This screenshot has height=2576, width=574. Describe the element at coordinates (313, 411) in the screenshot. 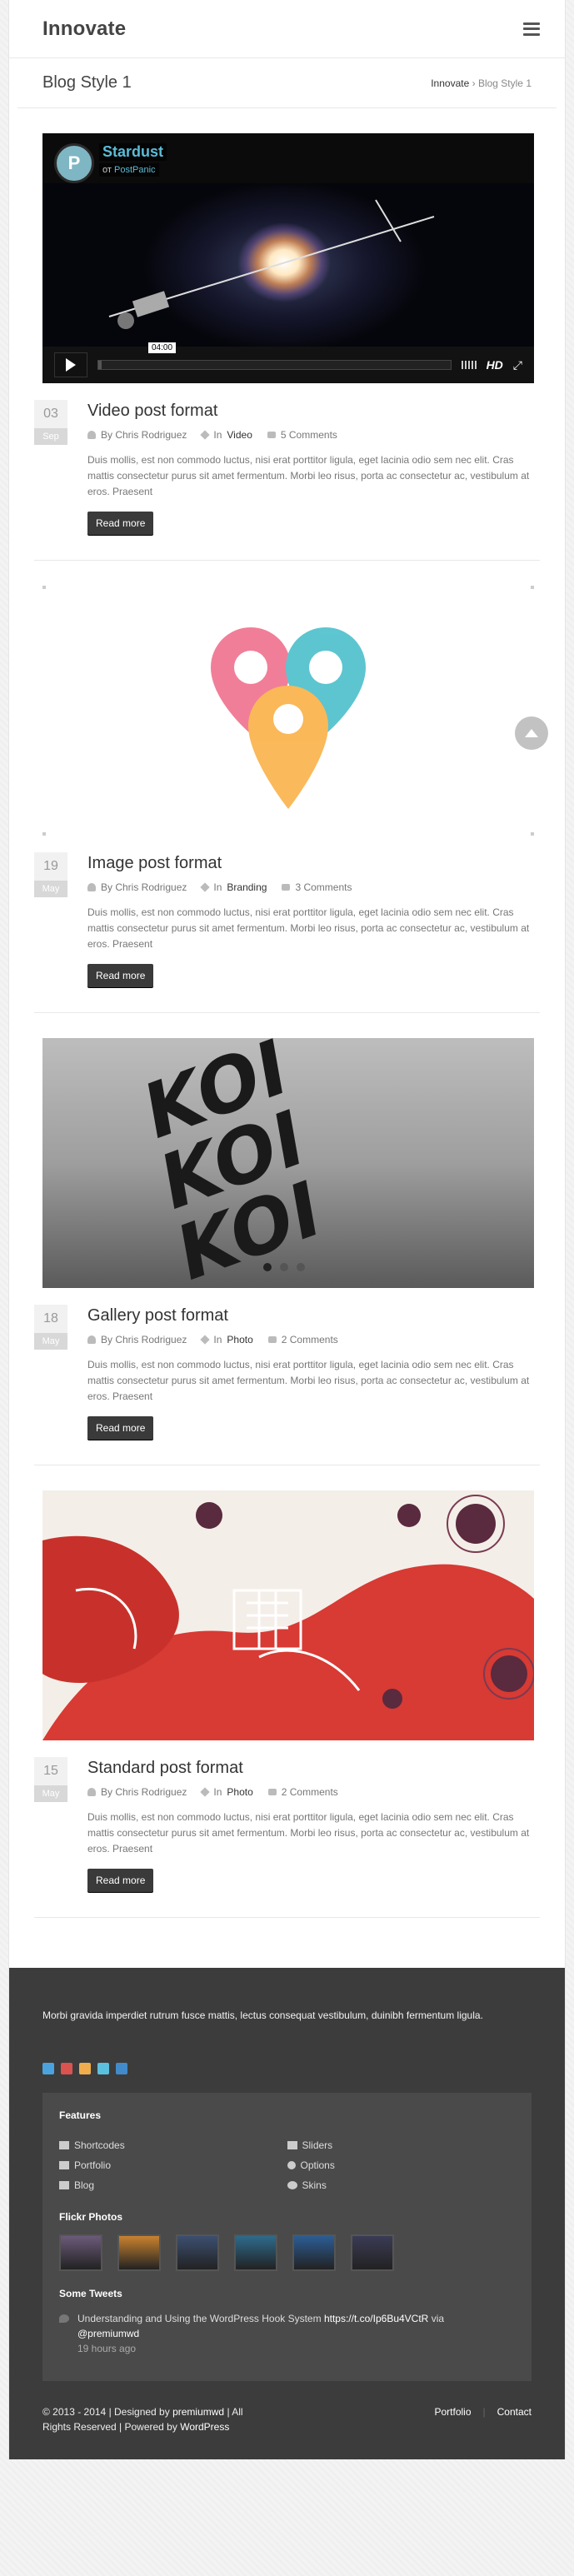

I see `post-title: Video post format` at that location.